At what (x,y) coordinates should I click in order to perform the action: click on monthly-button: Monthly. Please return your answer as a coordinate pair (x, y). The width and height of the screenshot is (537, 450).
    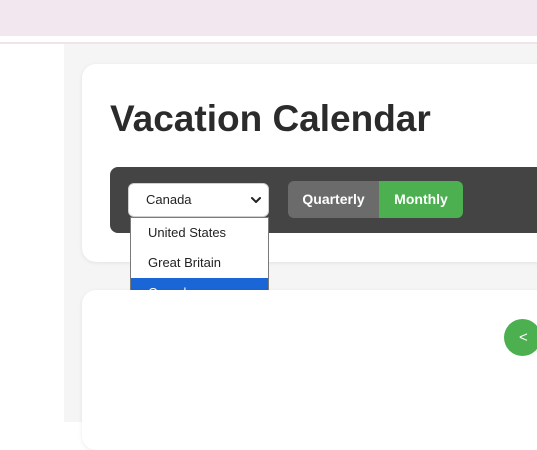
    Looking at the image, I should click on (421, 199).